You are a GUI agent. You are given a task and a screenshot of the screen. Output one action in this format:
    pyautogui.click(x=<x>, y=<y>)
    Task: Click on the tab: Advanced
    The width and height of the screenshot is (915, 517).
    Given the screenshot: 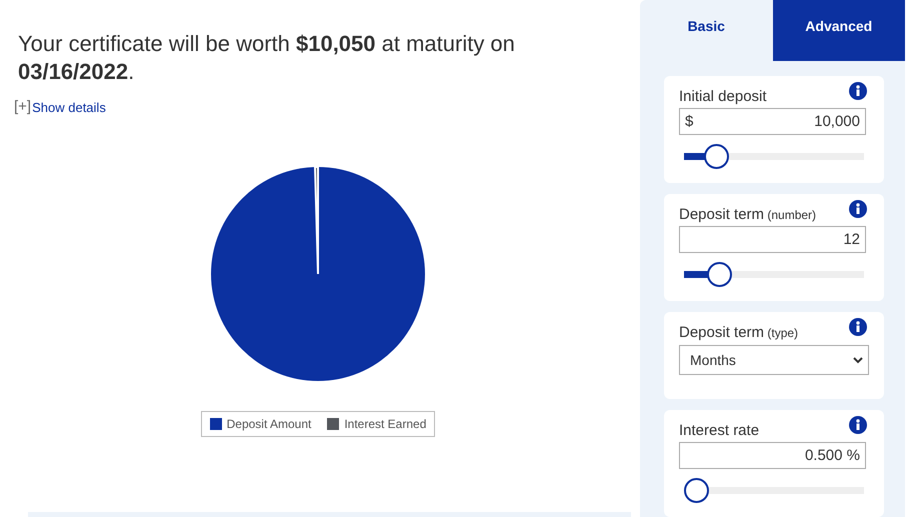 What is the action you would take?
    pyautogui.click(x=838, y=30)
    